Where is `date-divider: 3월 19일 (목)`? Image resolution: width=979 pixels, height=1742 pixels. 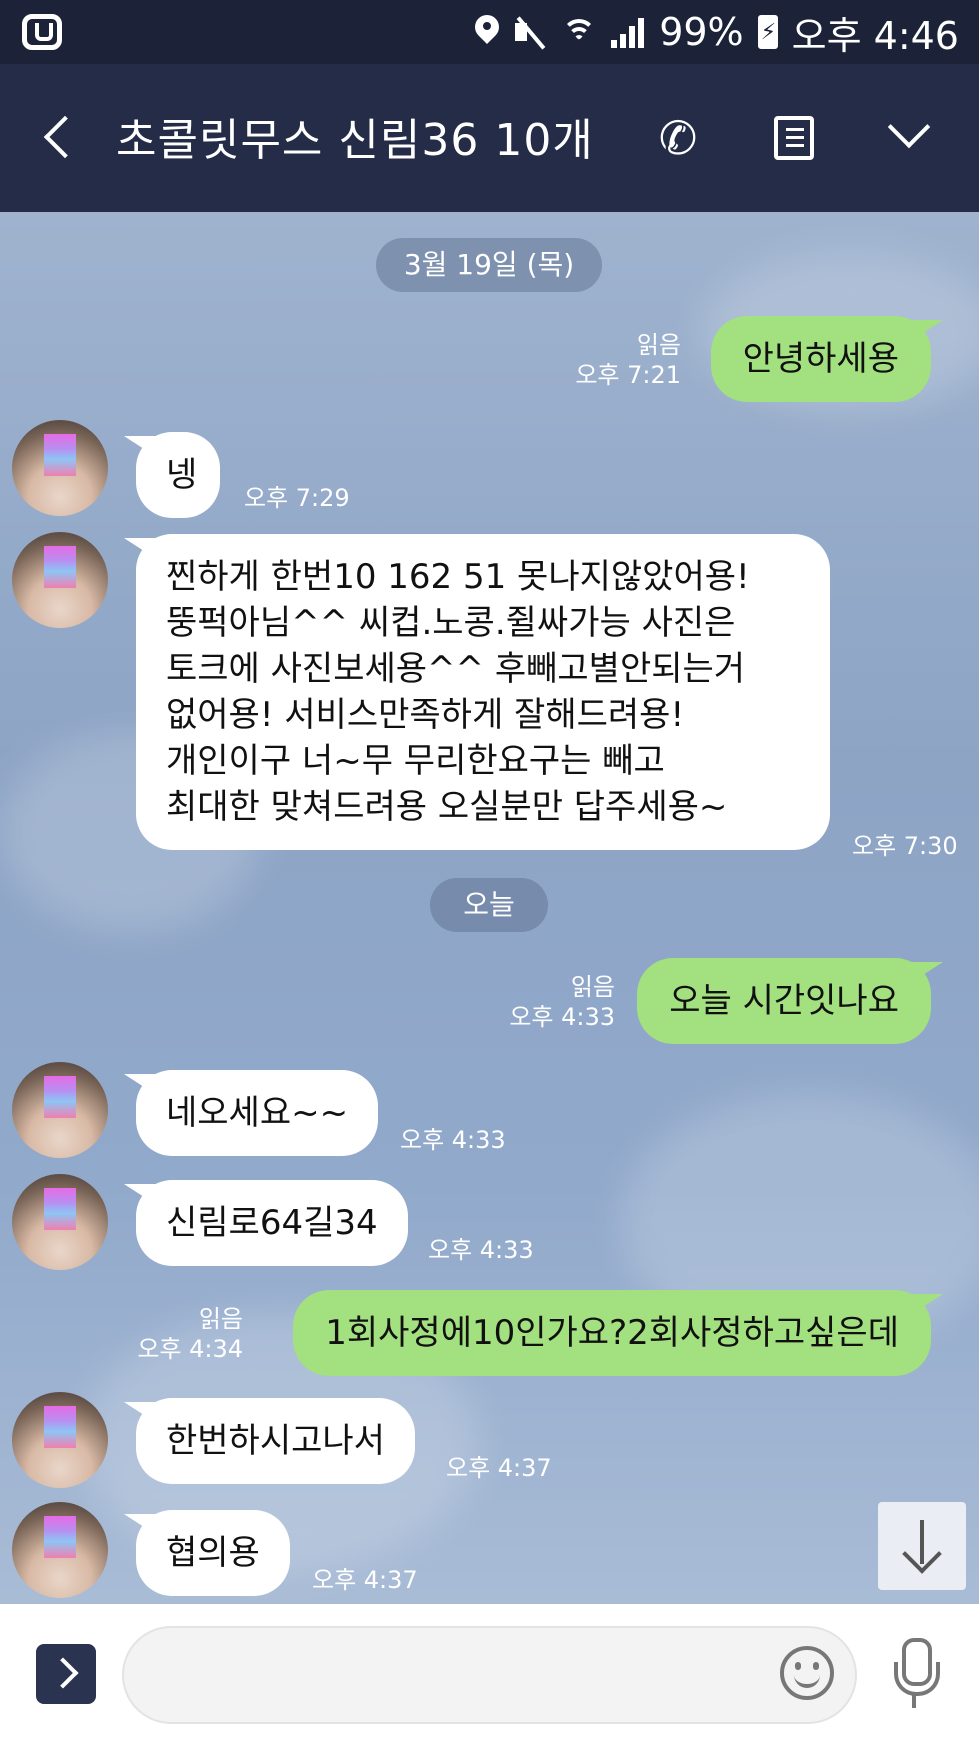 date-divider: 3월 19일 (목) is located at coordinates (489, 265).